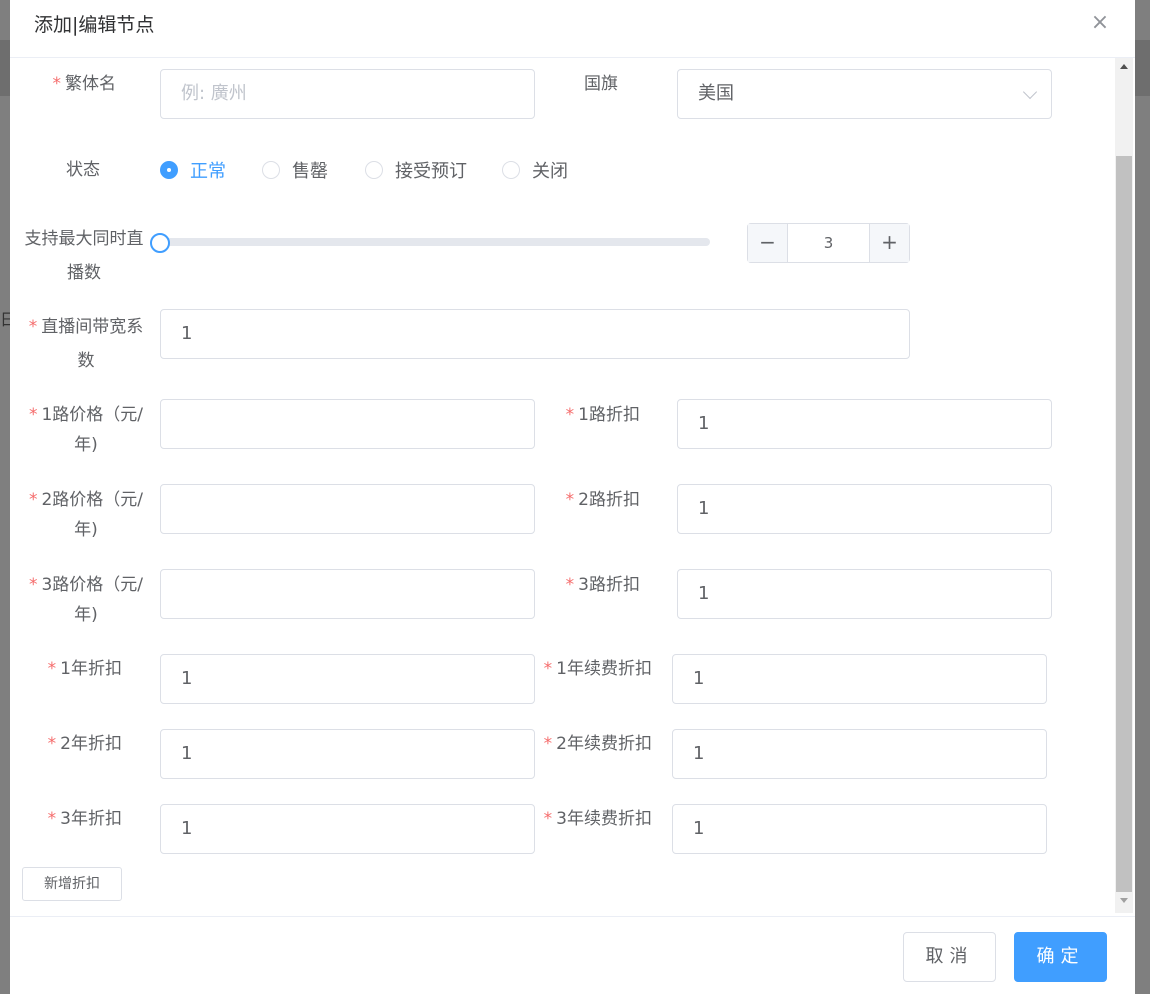  Describe the element at coordinates (768, 243) in the screenshot. I see `decrement-button: −` at that location.